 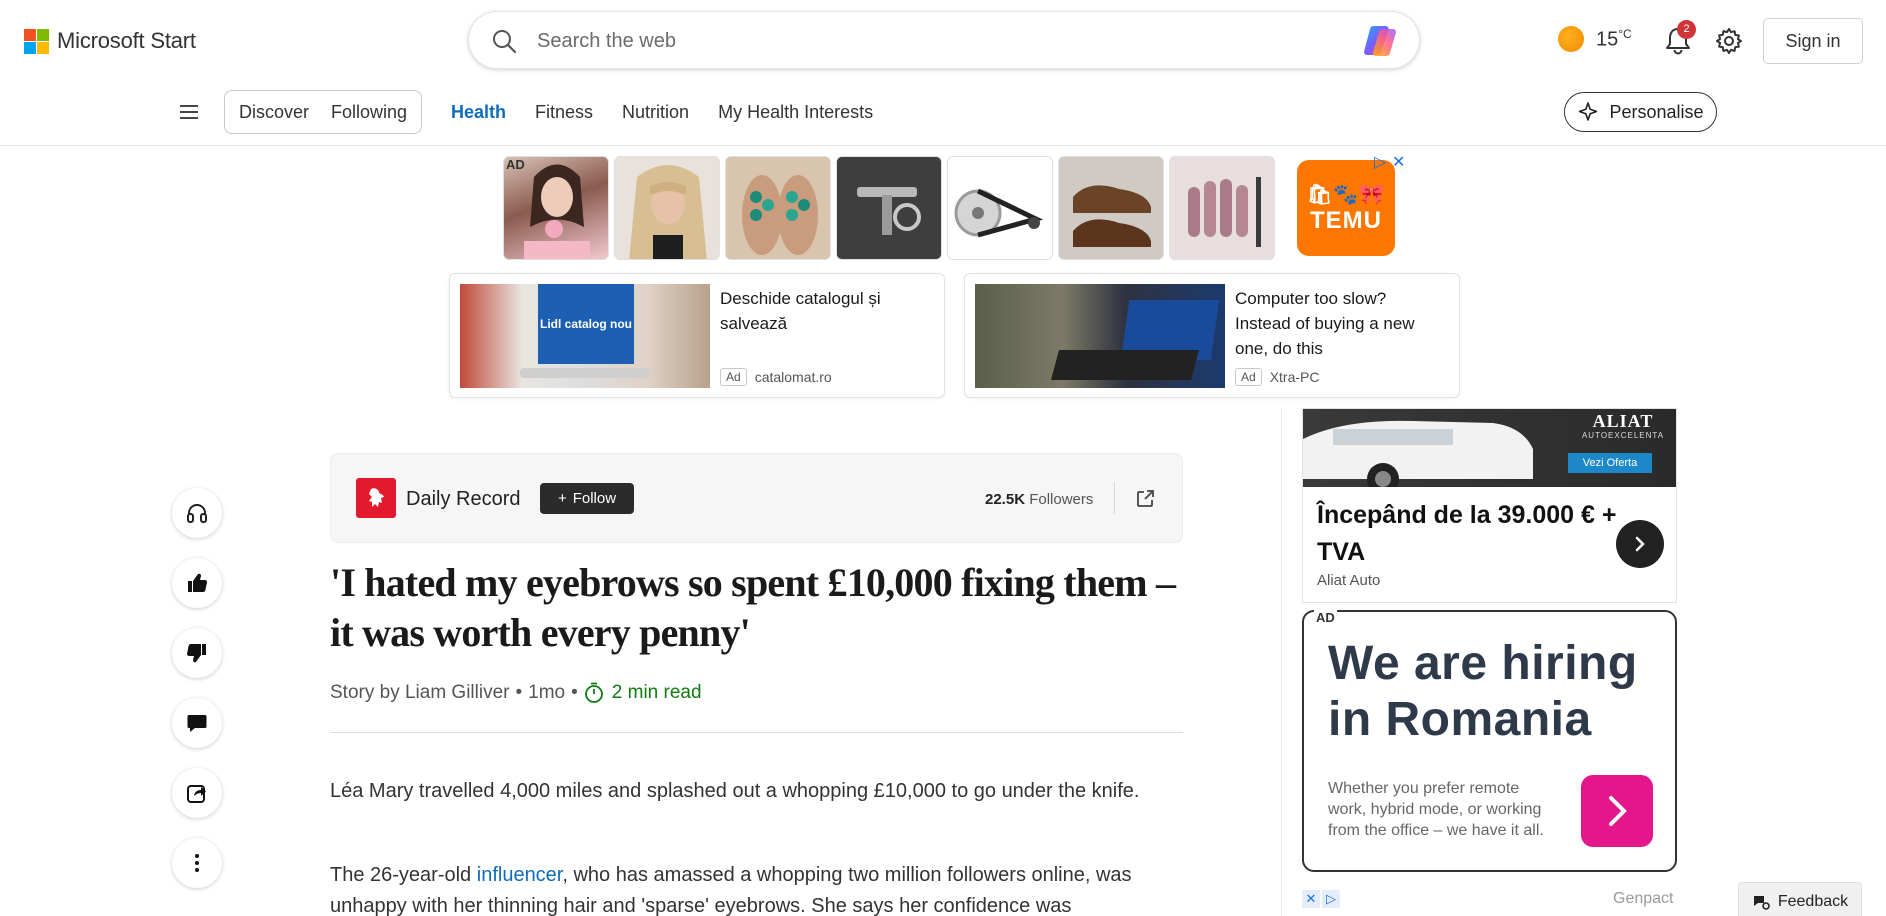 What do you see at coordinates (1623, 421) in the screenshot?
I see `car-brand: ALIAT` at bounding box center [1623, 421].